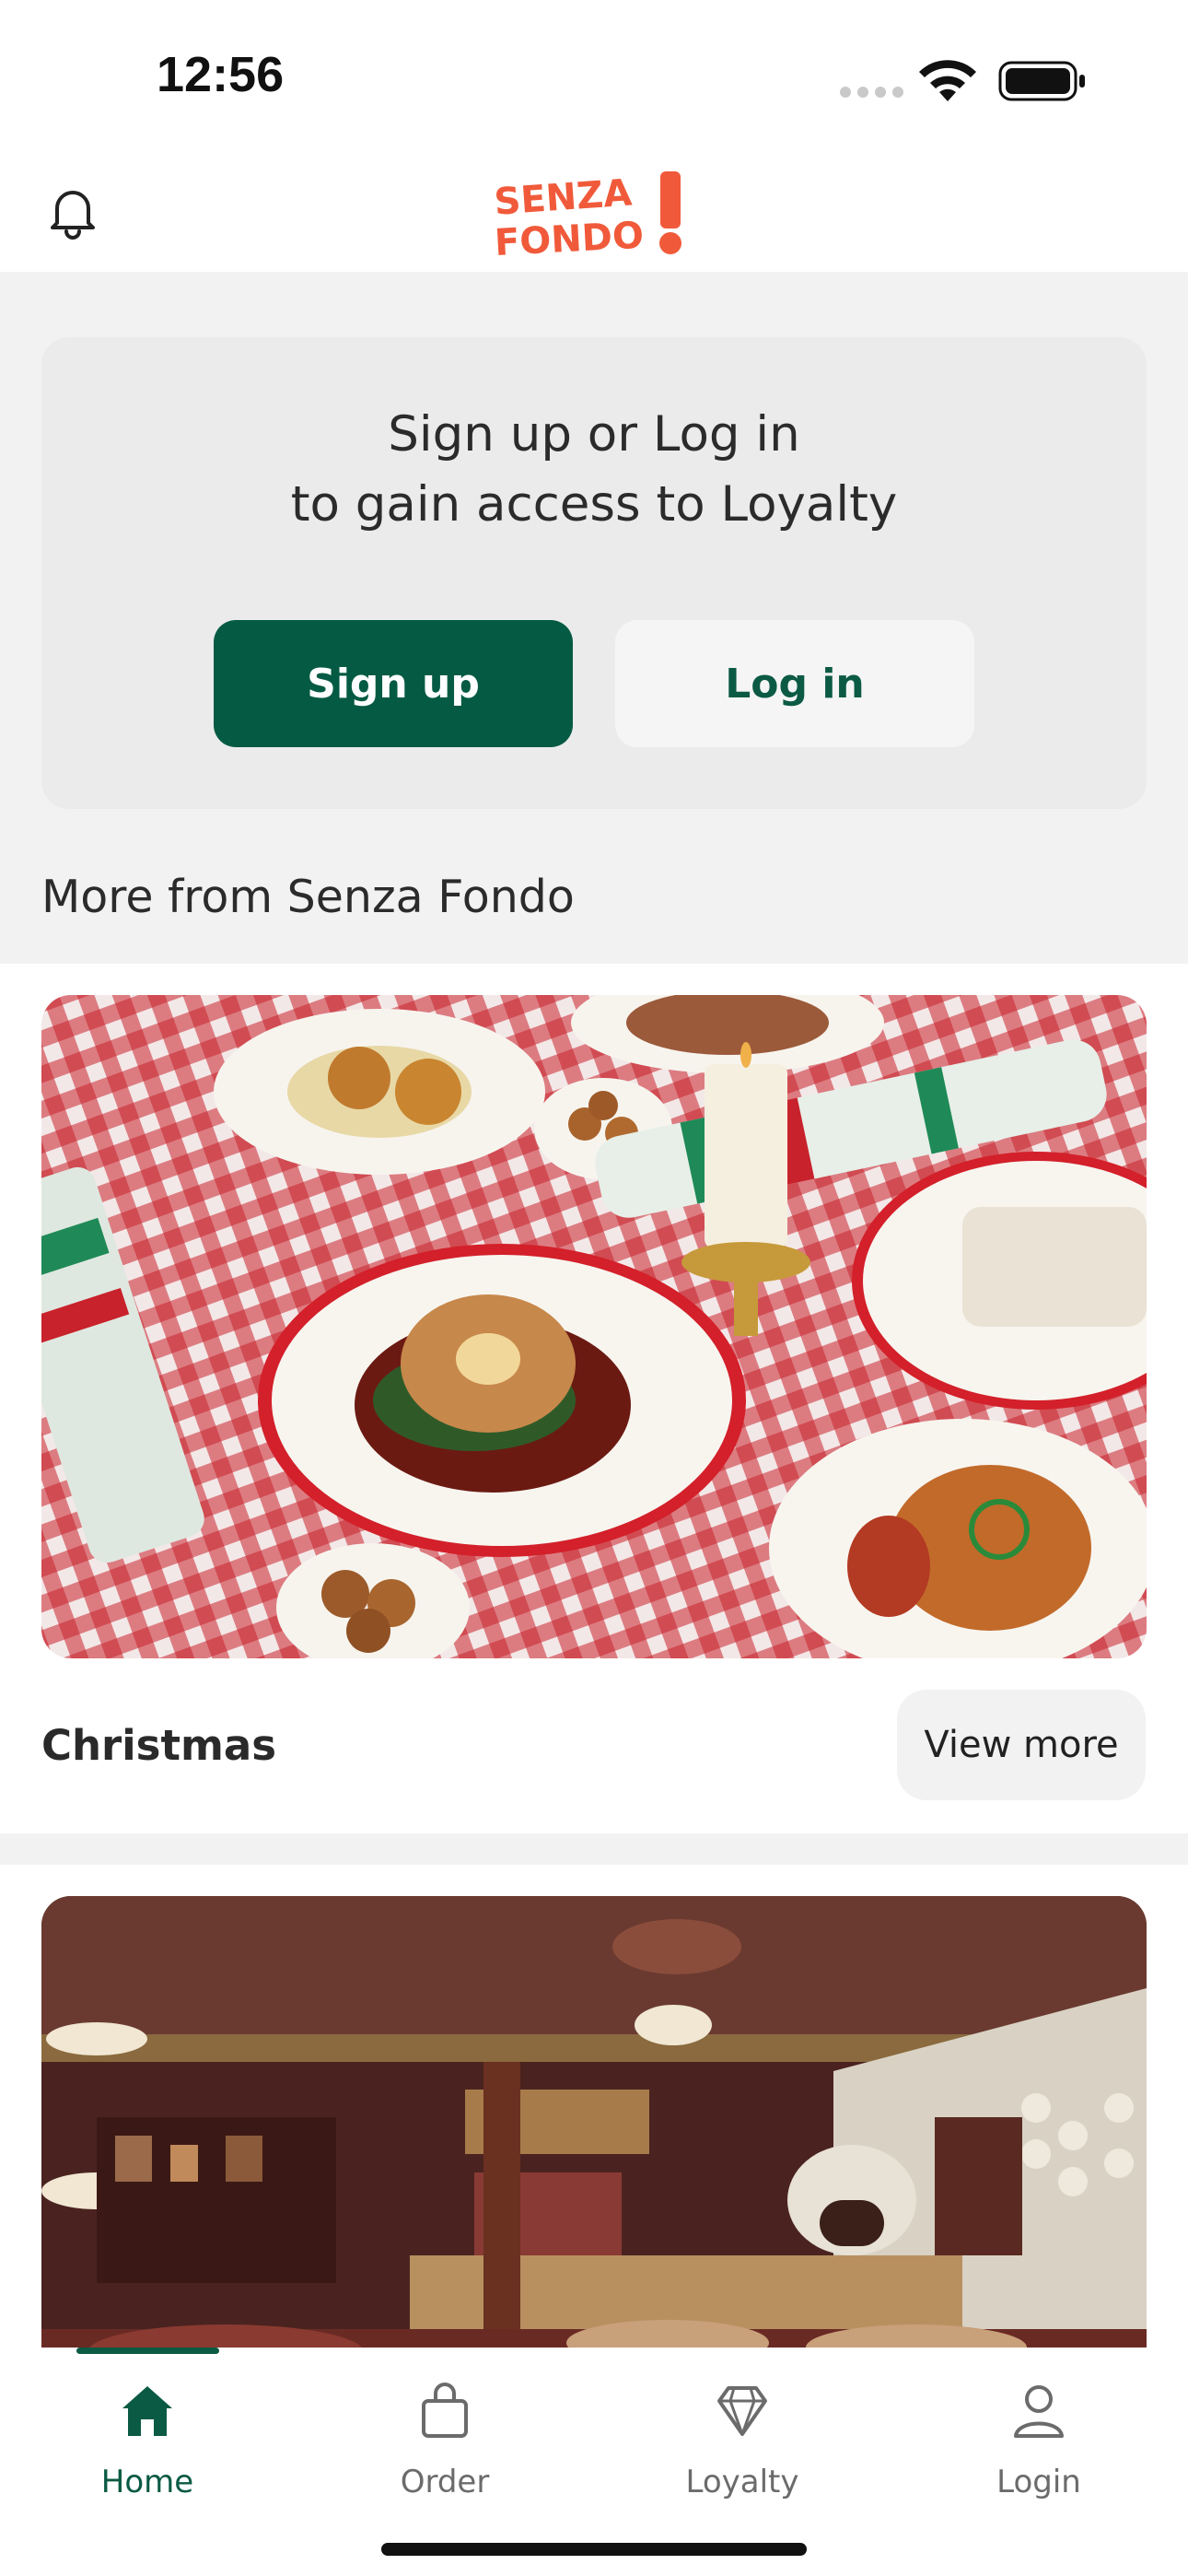  Describe the element at coordinates (147, 2351) in the screenshot. I see `active-tab-indicator` at that location.